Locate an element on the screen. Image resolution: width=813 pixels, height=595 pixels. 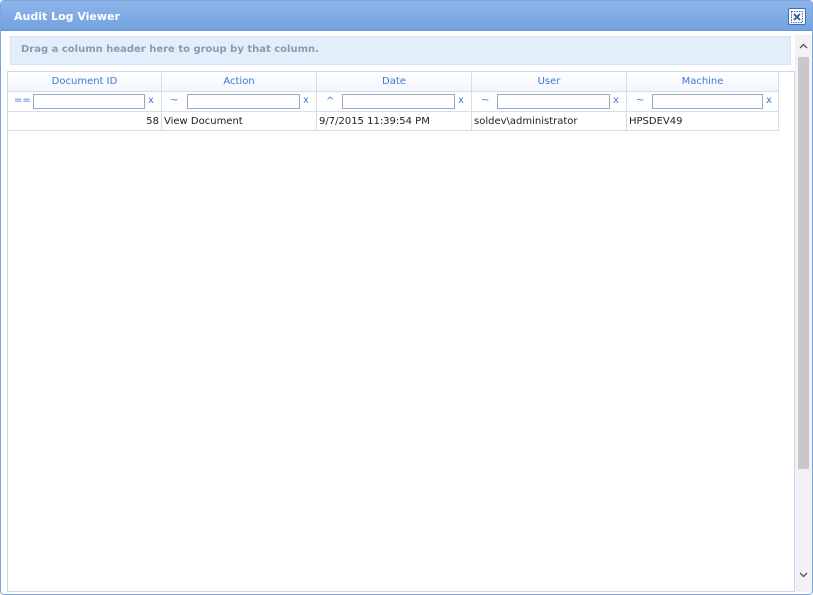
column-header-row: Document ID Action Date User Machine is located at coordinates (393, 82).